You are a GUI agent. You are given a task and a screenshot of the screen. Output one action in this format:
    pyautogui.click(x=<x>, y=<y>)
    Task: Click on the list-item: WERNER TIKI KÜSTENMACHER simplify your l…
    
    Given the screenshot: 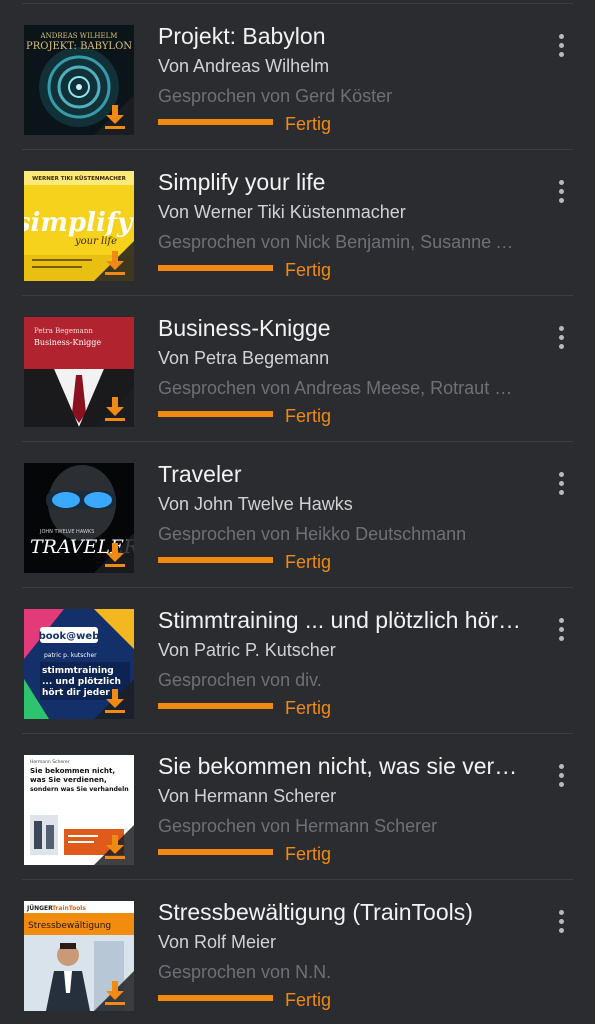 What is the action you would take?
    pyautogui.click(x=297, y=223)
    